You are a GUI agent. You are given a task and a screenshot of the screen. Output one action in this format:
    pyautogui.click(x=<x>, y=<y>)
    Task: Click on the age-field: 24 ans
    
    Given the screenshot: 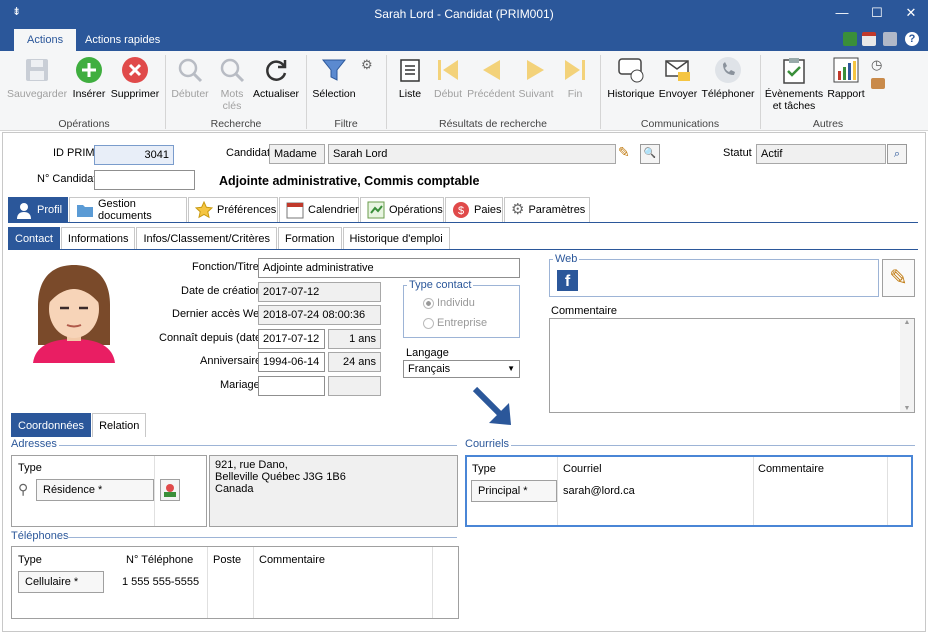 What is the action you would take?
    pyautogui.click(x=354, y=362)
    